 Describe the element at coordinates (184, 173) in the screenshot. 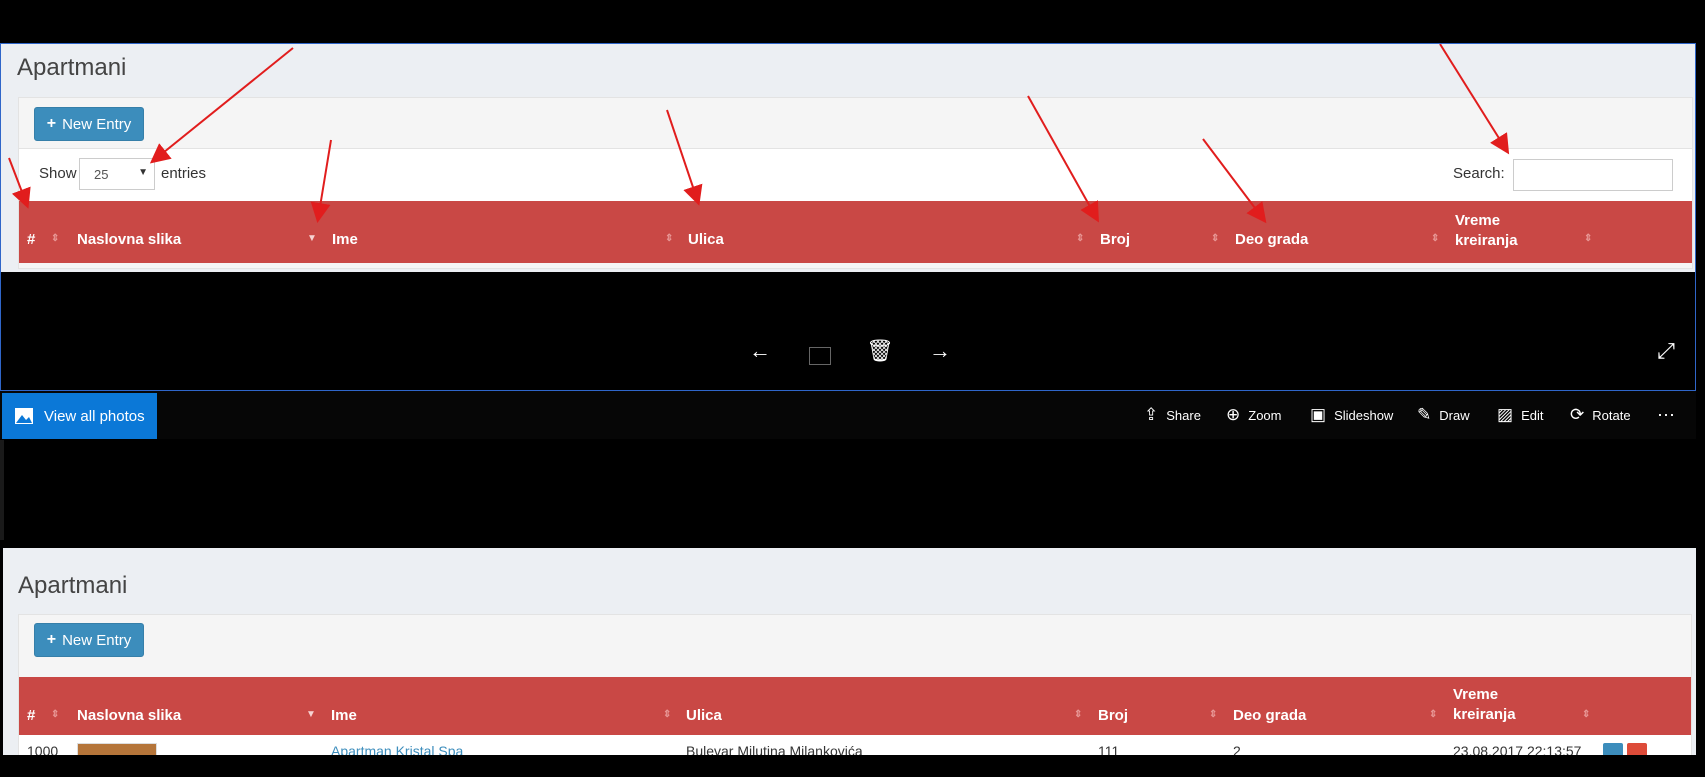

I see `entries-label: entries` at that location.